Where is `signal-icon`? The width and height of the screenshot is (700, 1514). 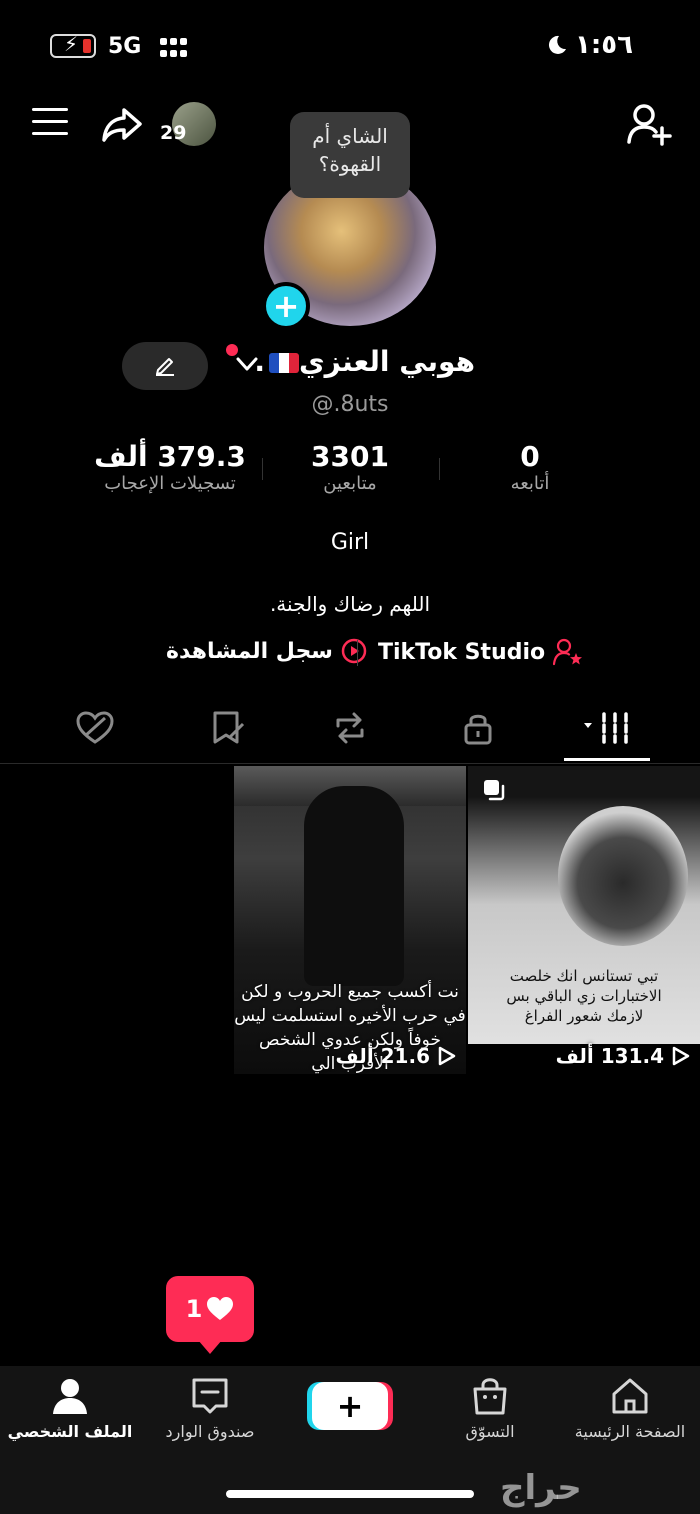
signal-icon is located at coordinates (175, 48).